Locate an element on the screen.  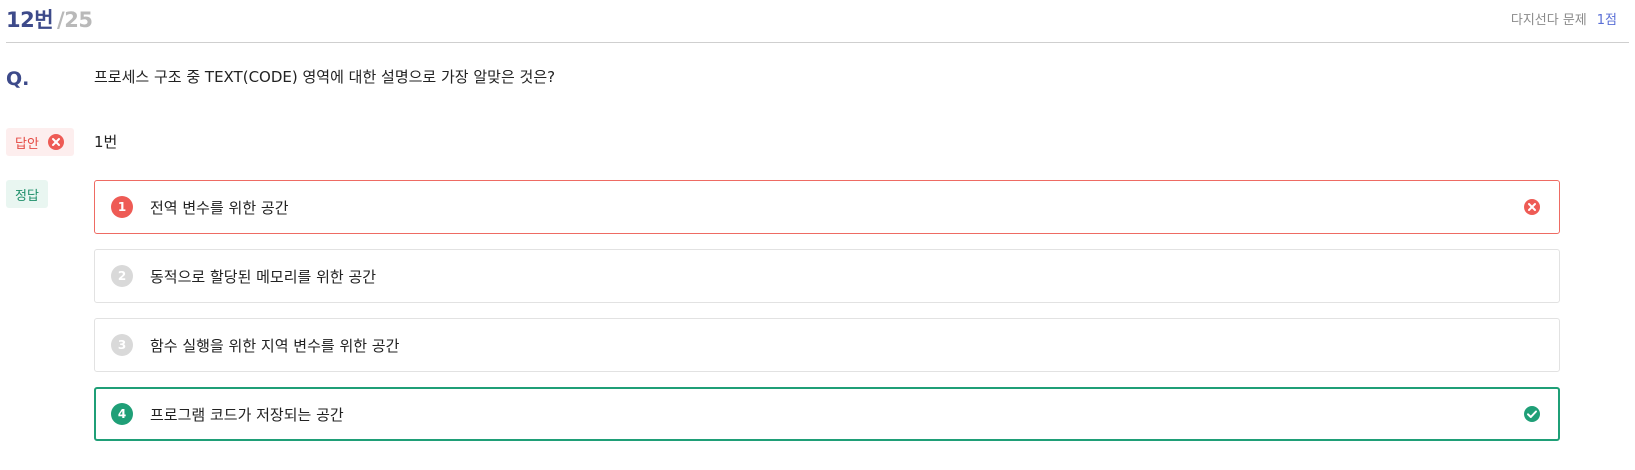
question-points: 1점 is located at coordinates (1606, 20).